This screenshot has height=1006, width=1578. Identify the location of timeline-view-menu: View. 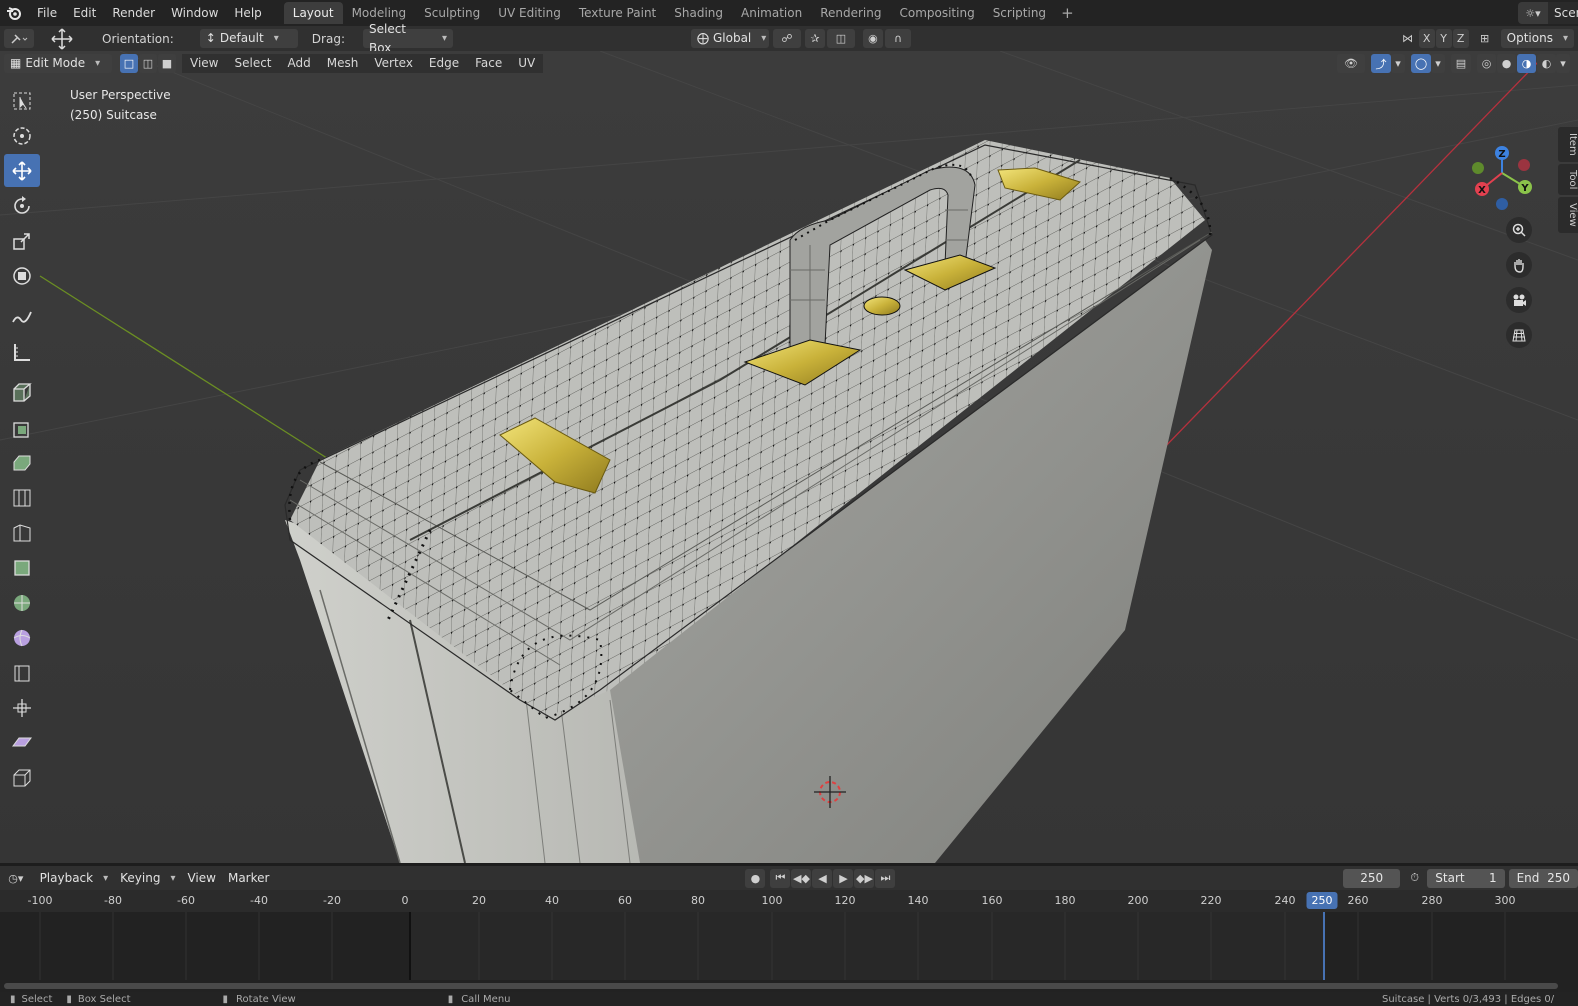
(201, 878).